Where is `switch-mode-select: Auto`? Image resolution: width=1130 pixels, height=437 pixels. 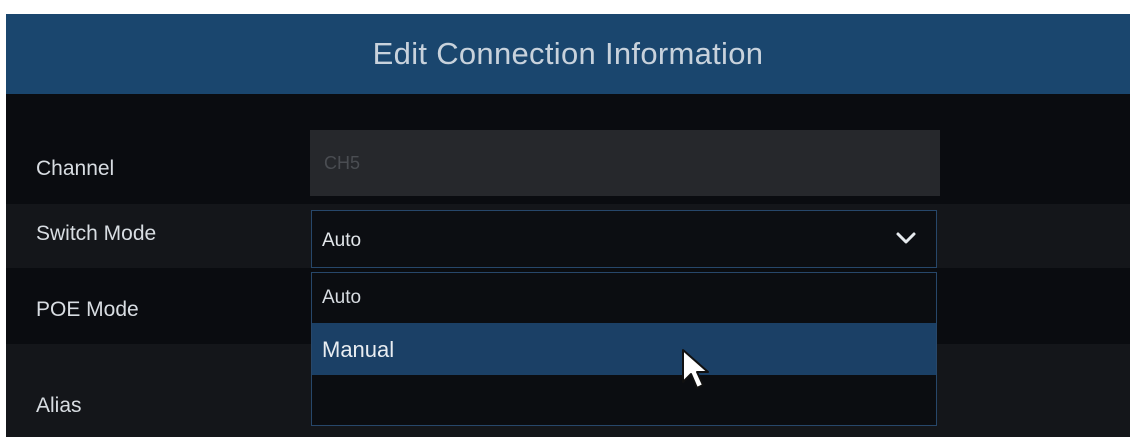
switch-mode-select: Auto is located at coordinates (624, 239).